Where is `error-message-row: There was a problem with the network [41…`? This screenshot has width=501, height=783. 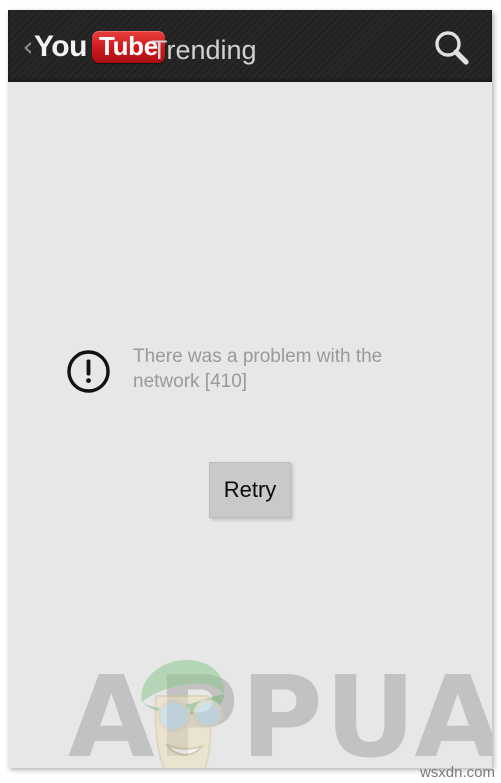
error-message-row: There was a problem with the network [41… is located at coordinates (266, 369).